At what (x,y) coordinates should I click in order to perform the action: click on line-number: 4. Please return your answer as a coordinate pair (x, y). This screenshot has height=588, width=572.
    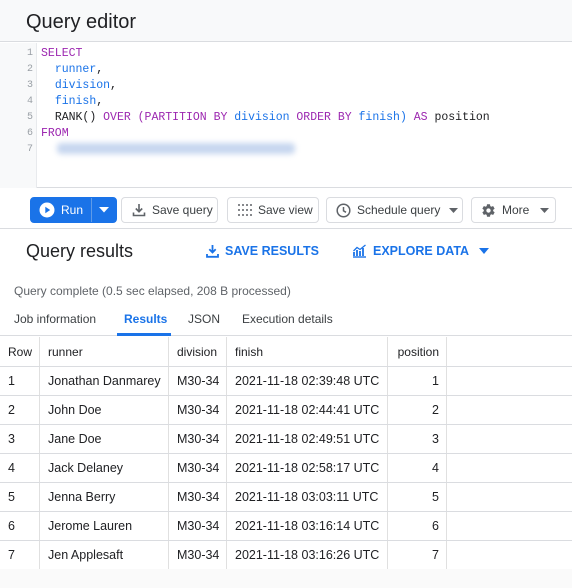
    Looking at the image, I should click on (29, 101).